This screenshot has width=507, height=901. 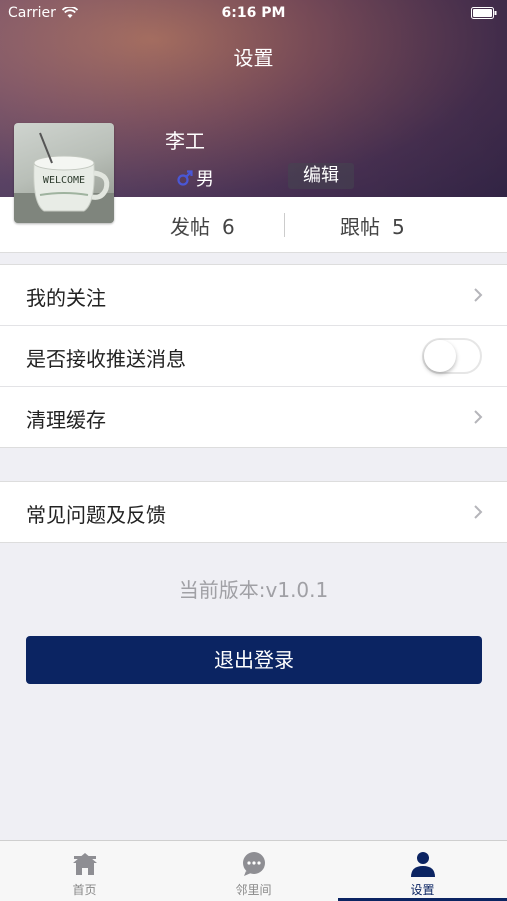 What do you see at coordinates (228, 227) in the screenshot?
I see `posts-count: 6` at bounding box center [228, 227].